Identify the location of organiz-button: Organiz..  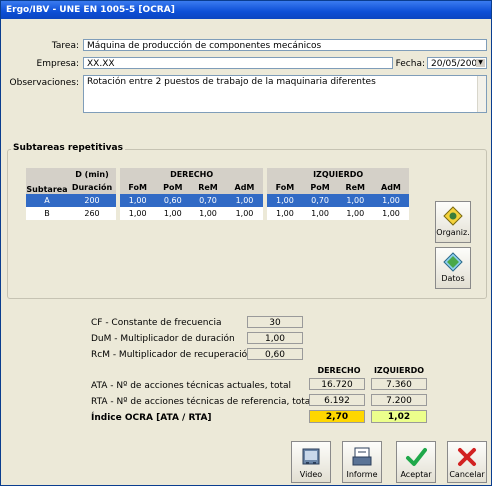
(453, 222).